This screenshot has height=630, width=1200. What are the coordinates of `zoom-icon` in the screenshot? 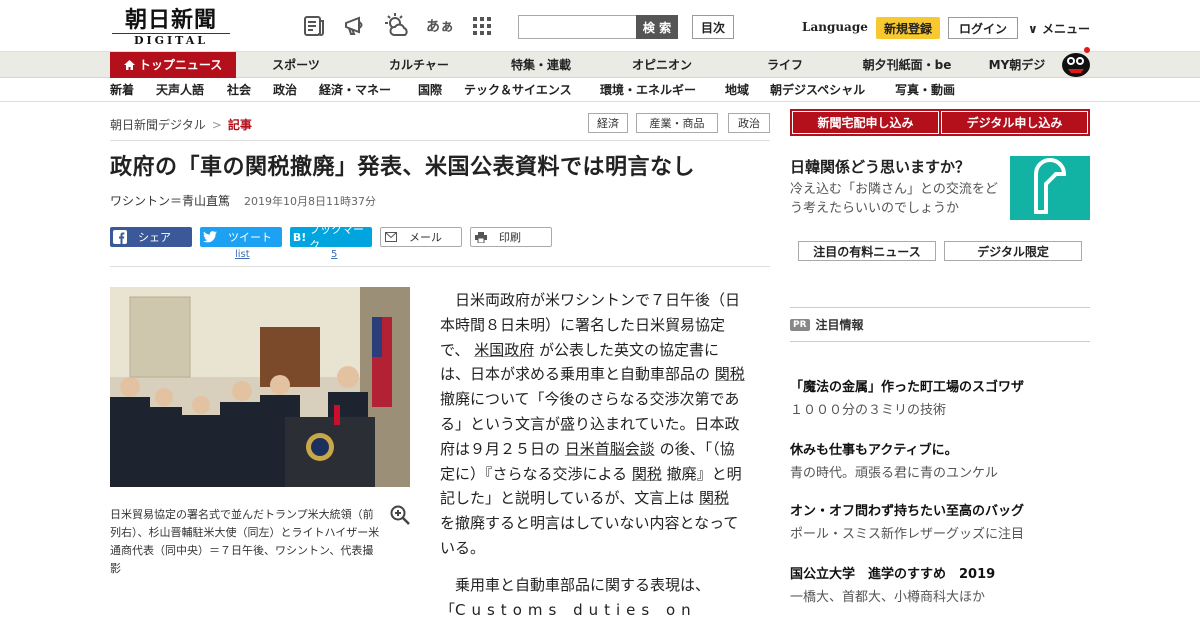 It's located at (400, 515).